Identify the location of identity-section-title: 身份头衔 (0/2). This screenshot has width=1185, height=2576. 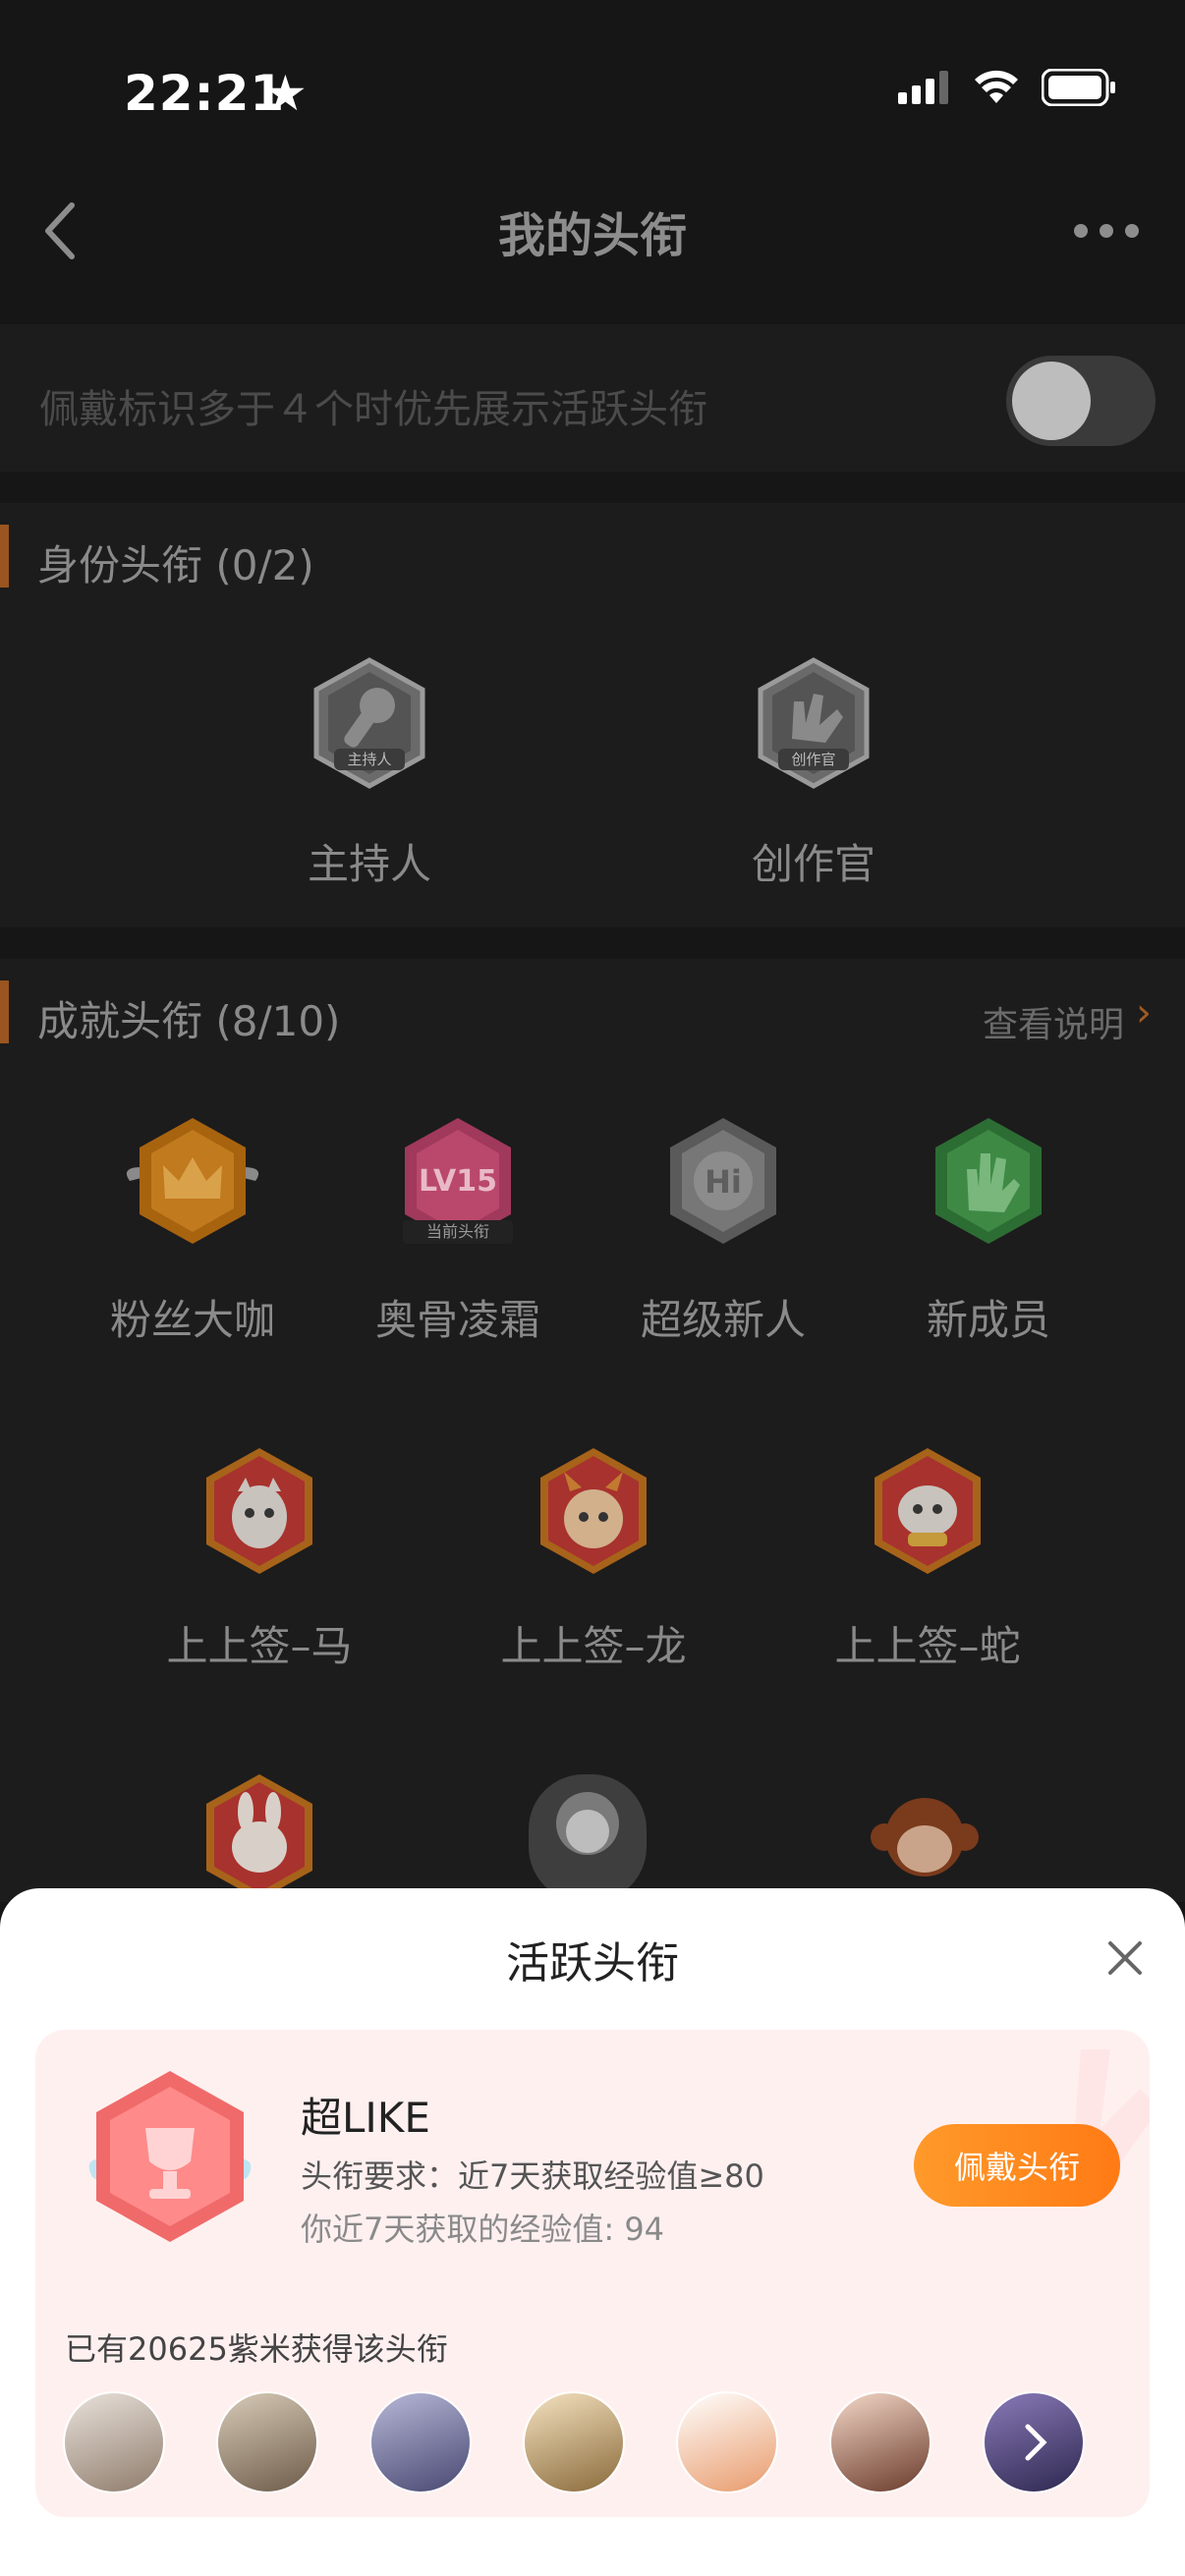
(176, 565).